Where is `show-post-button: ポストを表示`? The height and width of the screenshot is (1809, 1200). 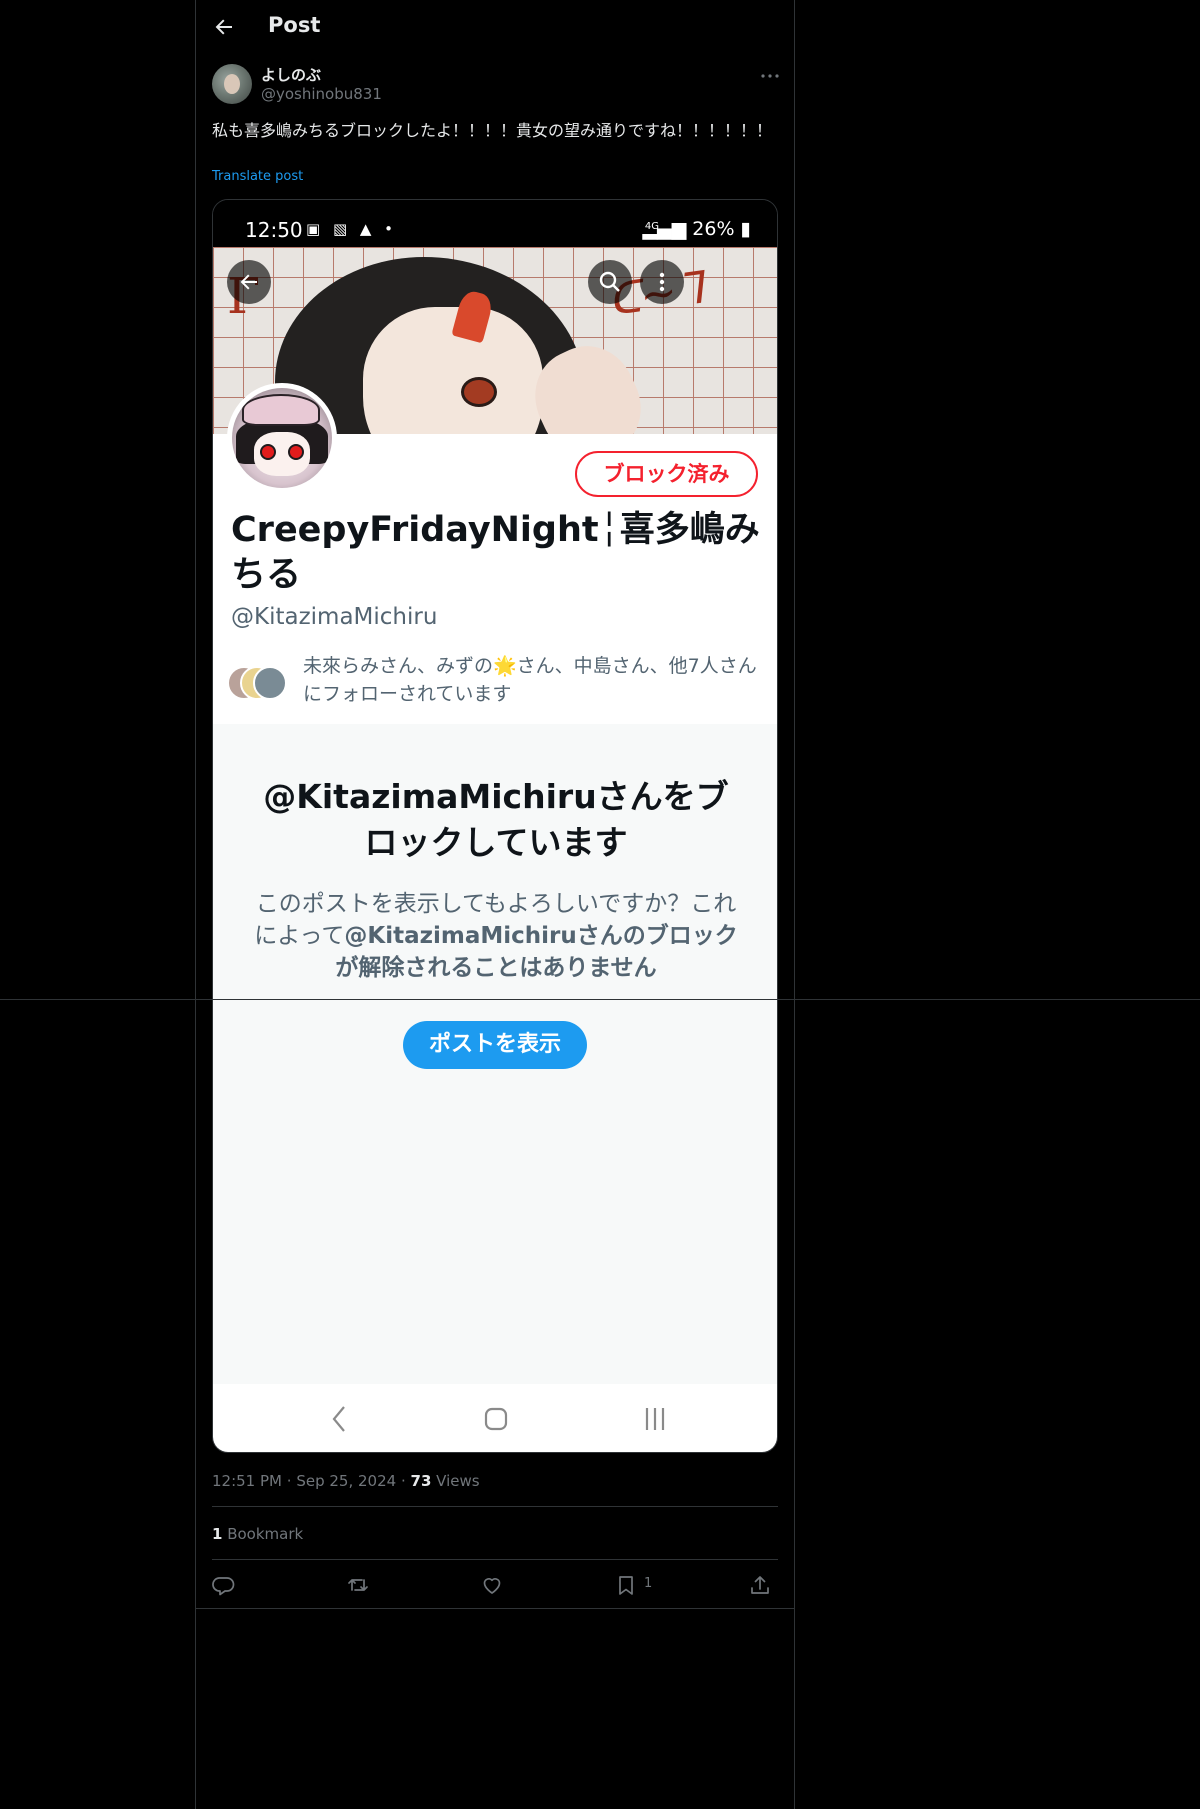
show-post-button: ポストを表示 is located at coordinates (495, 1045).